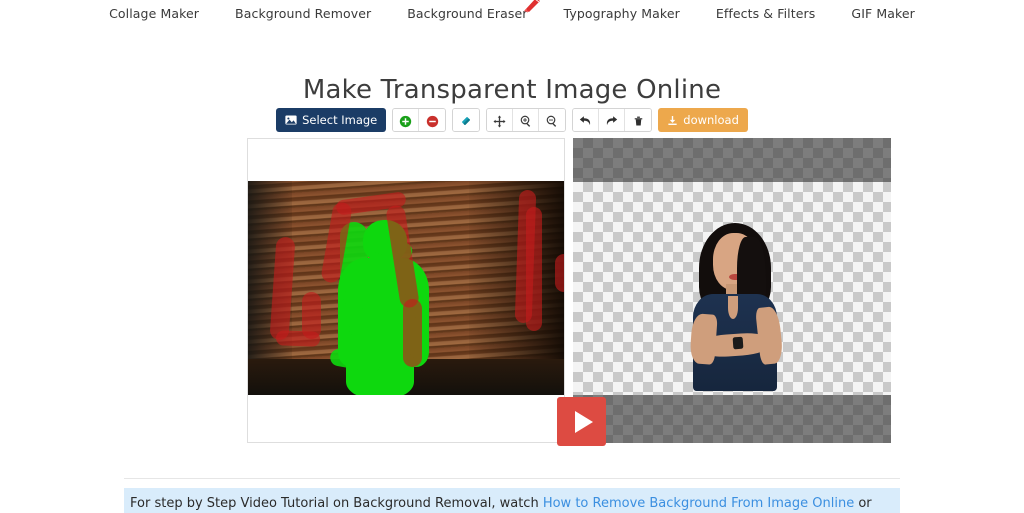 This screenshot has width=1024, height=513. I want to click on nav-item-background-eraser: Background Eraser, so click(467, 10).